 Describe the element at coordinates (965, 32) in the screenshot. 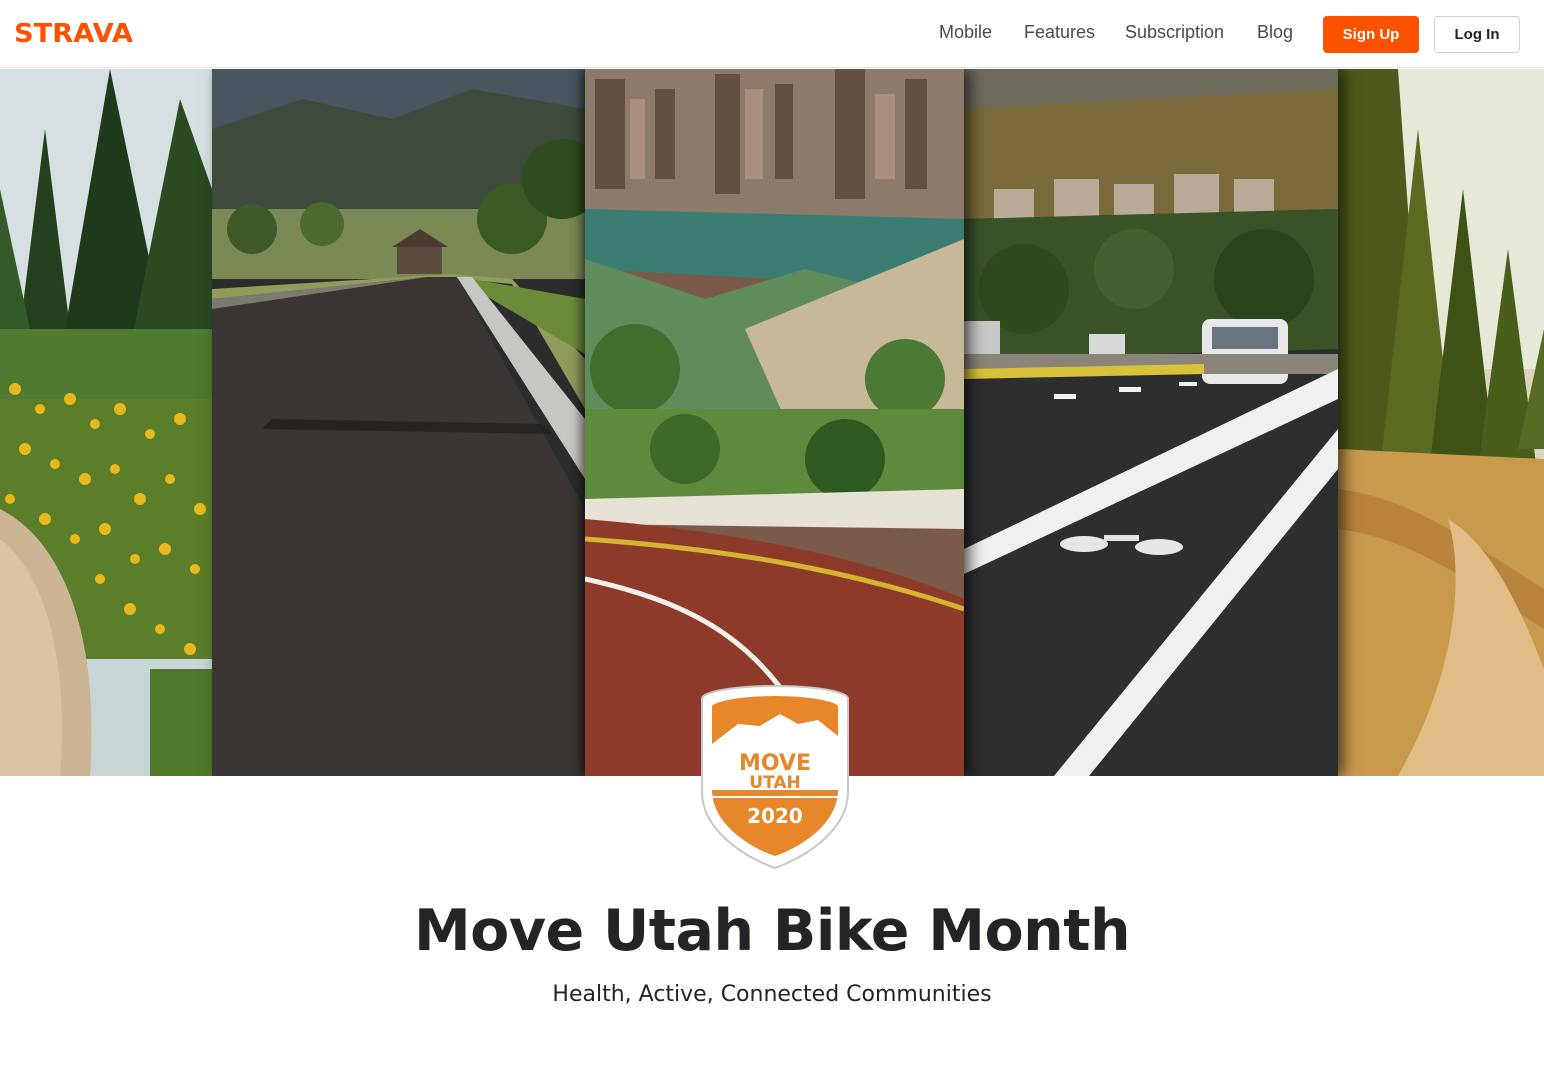

I see `nav-link-mobile: Mobile` at that location.